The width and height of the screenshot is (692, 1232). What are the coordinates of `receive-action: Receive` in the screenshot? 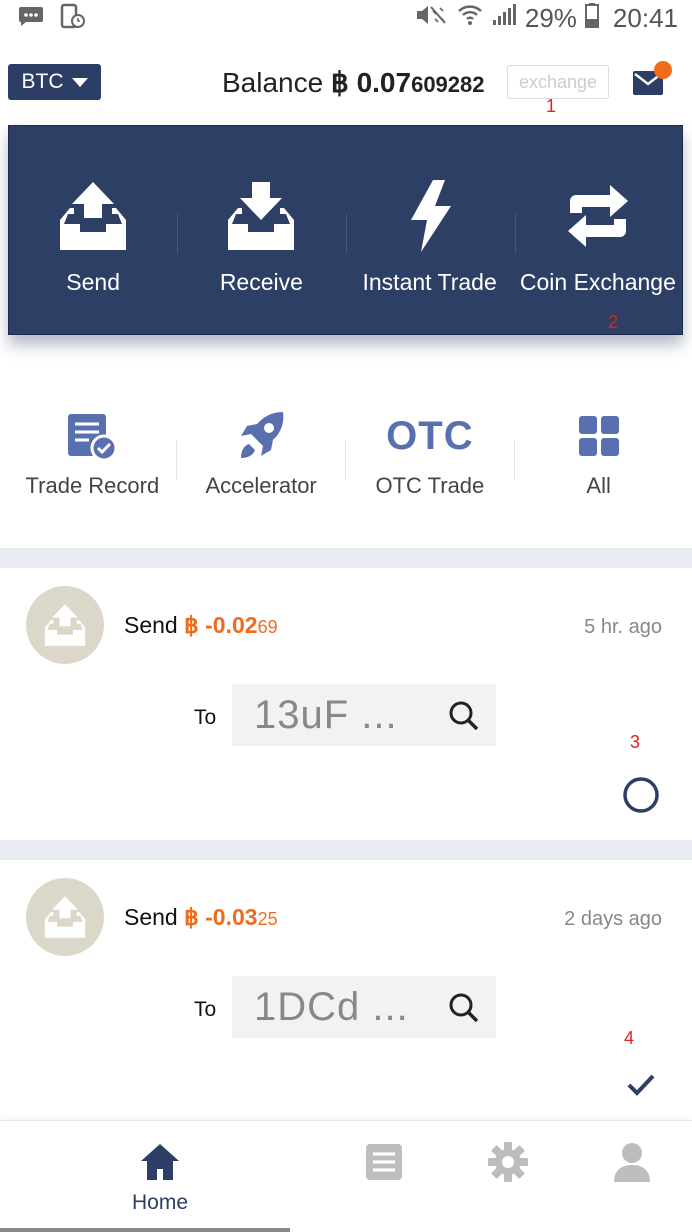 It's located at (261, 230).